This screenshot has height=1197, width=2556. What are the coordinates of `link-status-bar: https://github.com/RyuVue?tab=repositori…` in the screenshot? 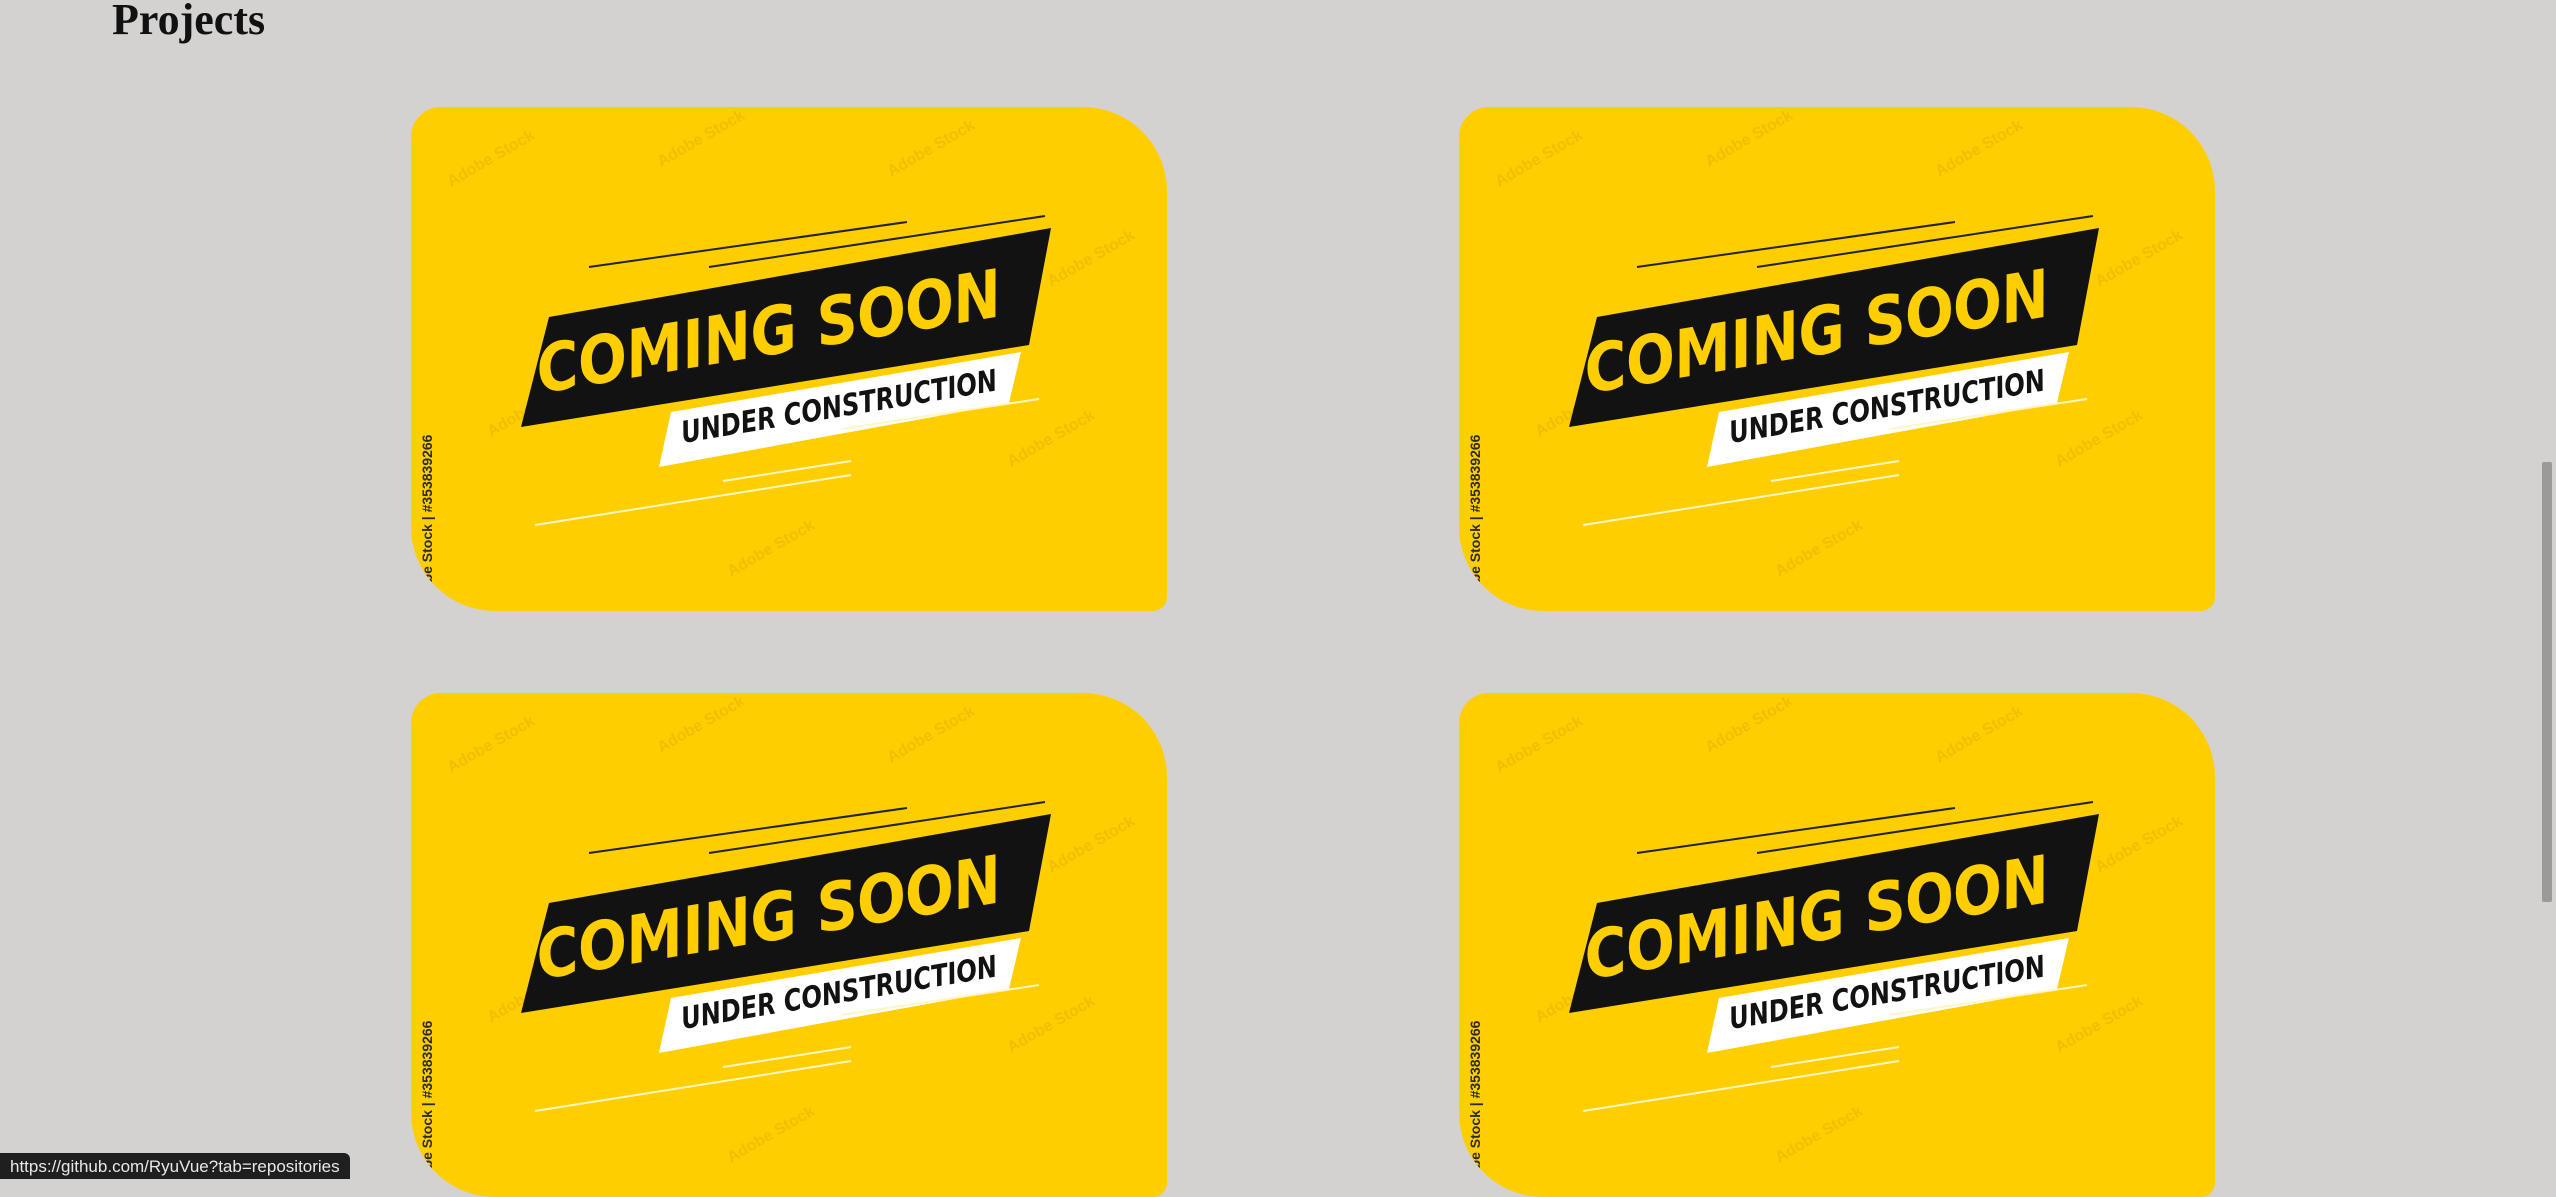 It's located at (175, 1166).